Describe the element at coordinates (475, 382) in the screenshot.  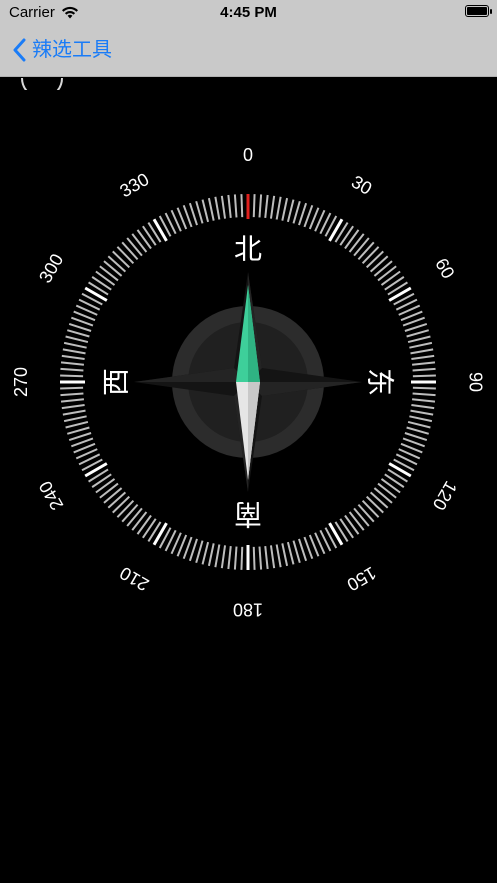
I see `compass-degree-label: 90` at that location.